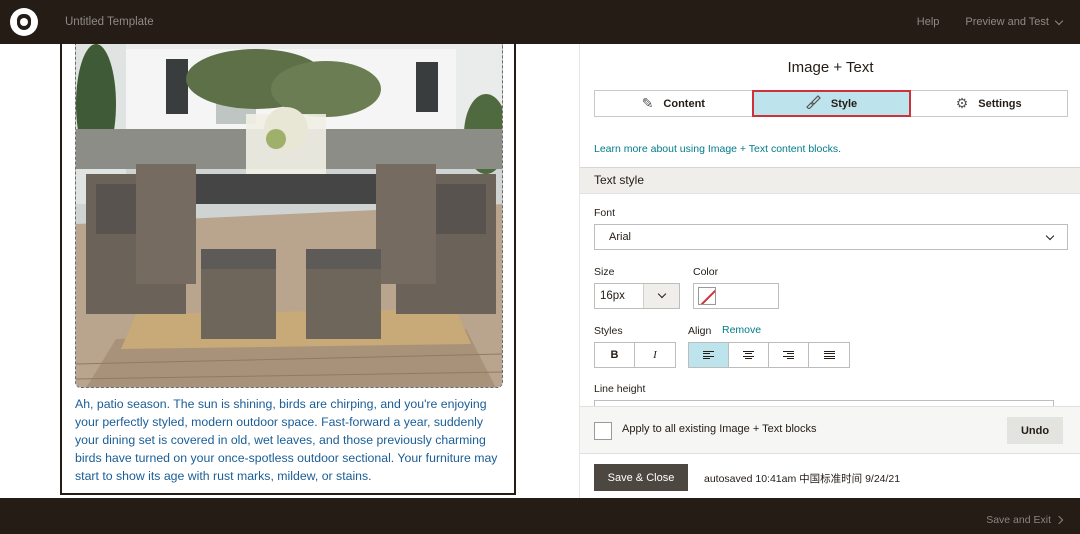 The height and width of the screenshot is (534, 1080). I want to click on editor-tabs: ✎ Content Style ⚙ Settings, so click(831, 103).